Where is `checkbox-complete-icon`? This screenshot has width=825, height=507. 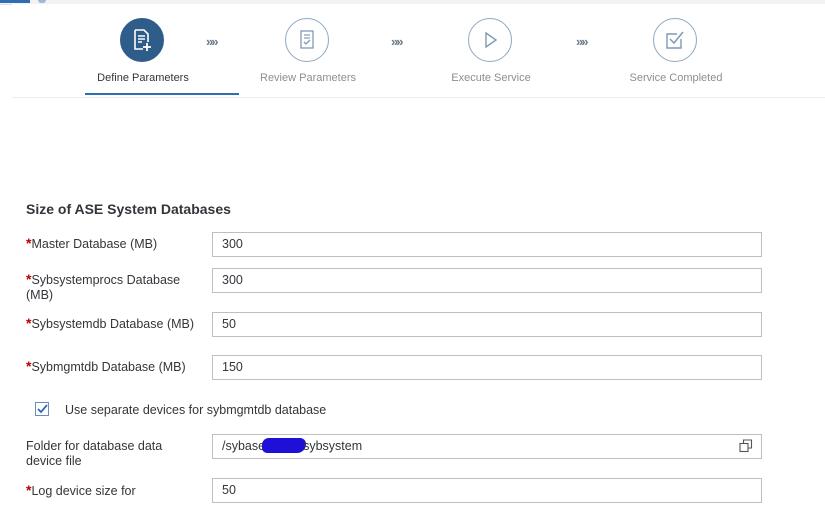 checkbox-complete-icon is located at coordinates (675, 40).